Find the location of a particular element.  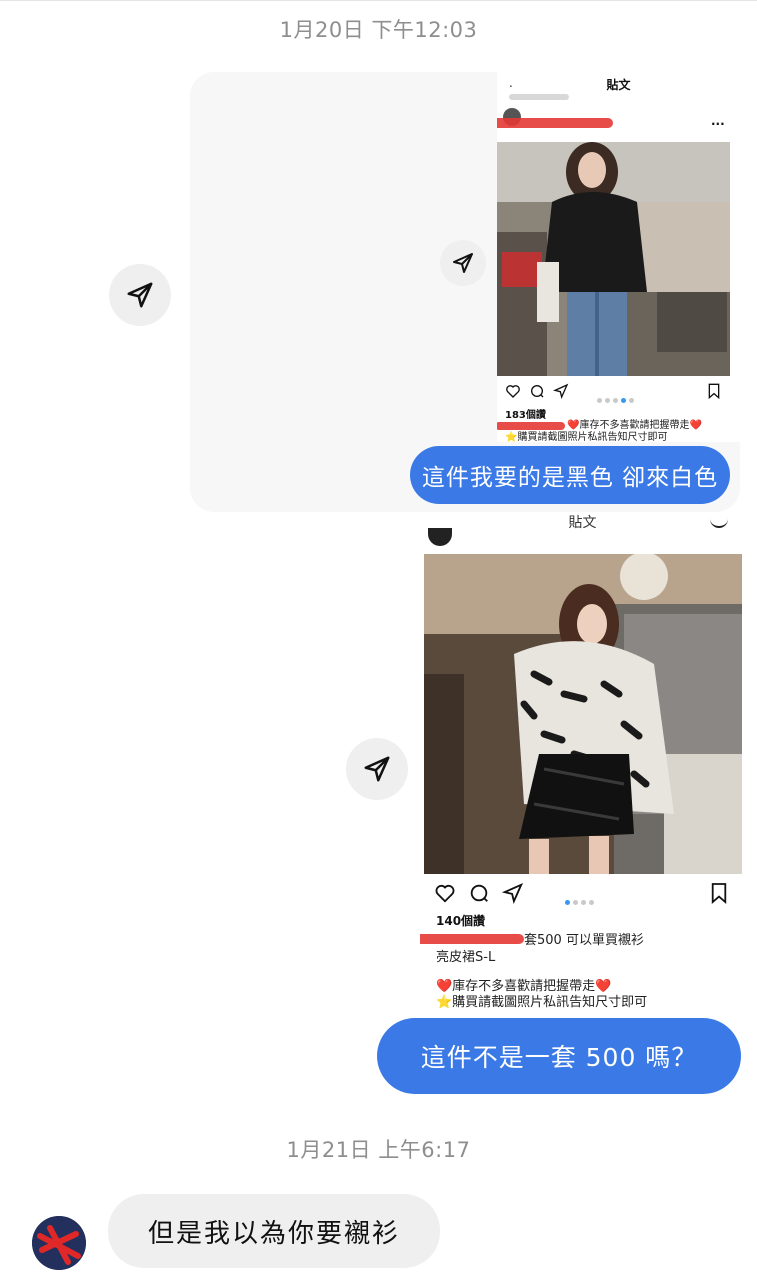

like-count: 183個讚 is located at coordinates (525, 415).